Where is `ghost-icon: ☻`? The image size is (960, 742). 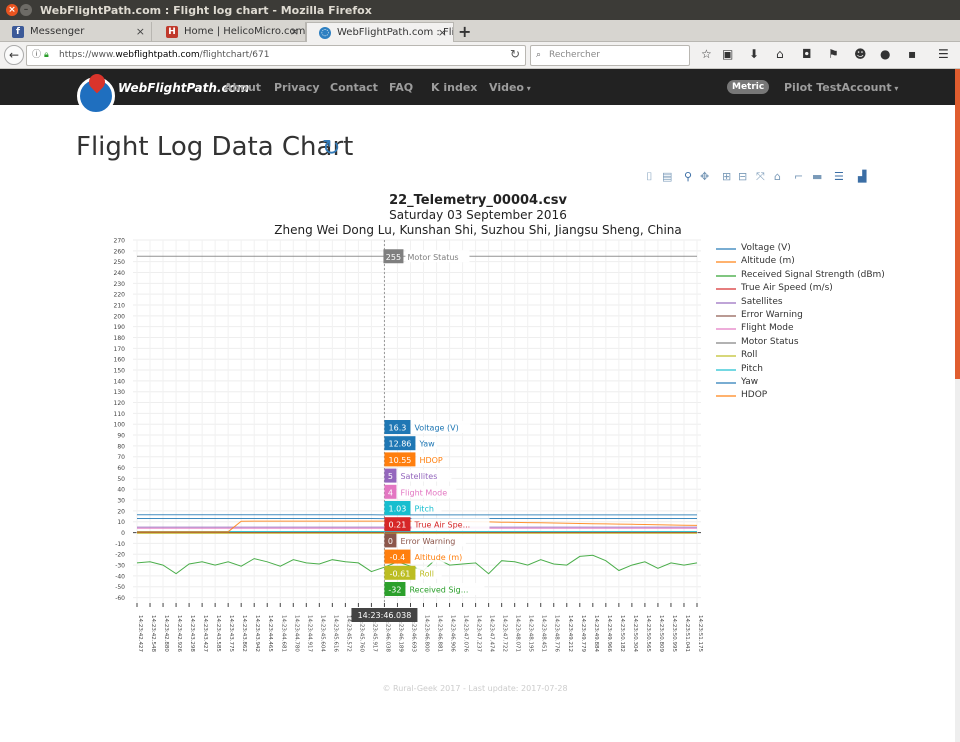
ghost-icon: ☻ is located at coordinates (860, 54).